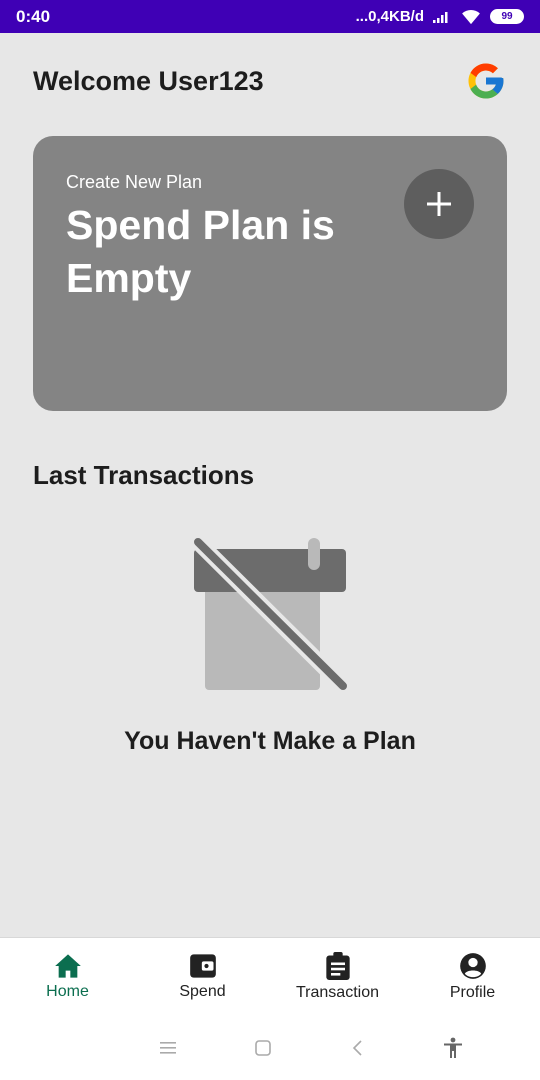  I want to click on system-home-button, so click(263, 1048).